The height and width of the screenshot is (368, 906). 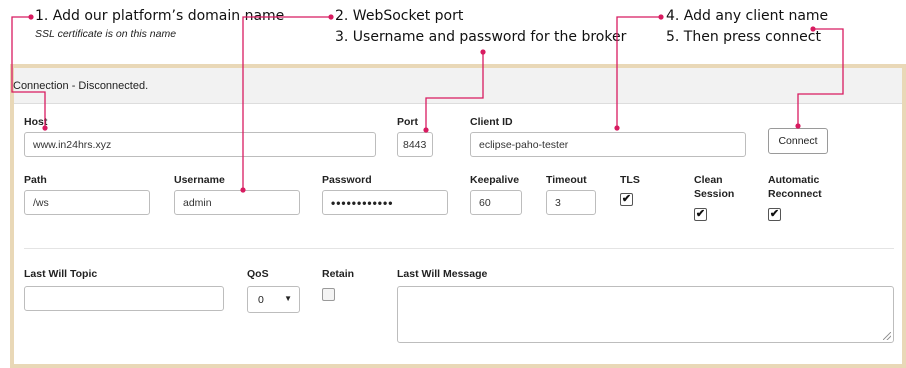 I want to click on connect-button: Connect, so click(x=798, y=141).